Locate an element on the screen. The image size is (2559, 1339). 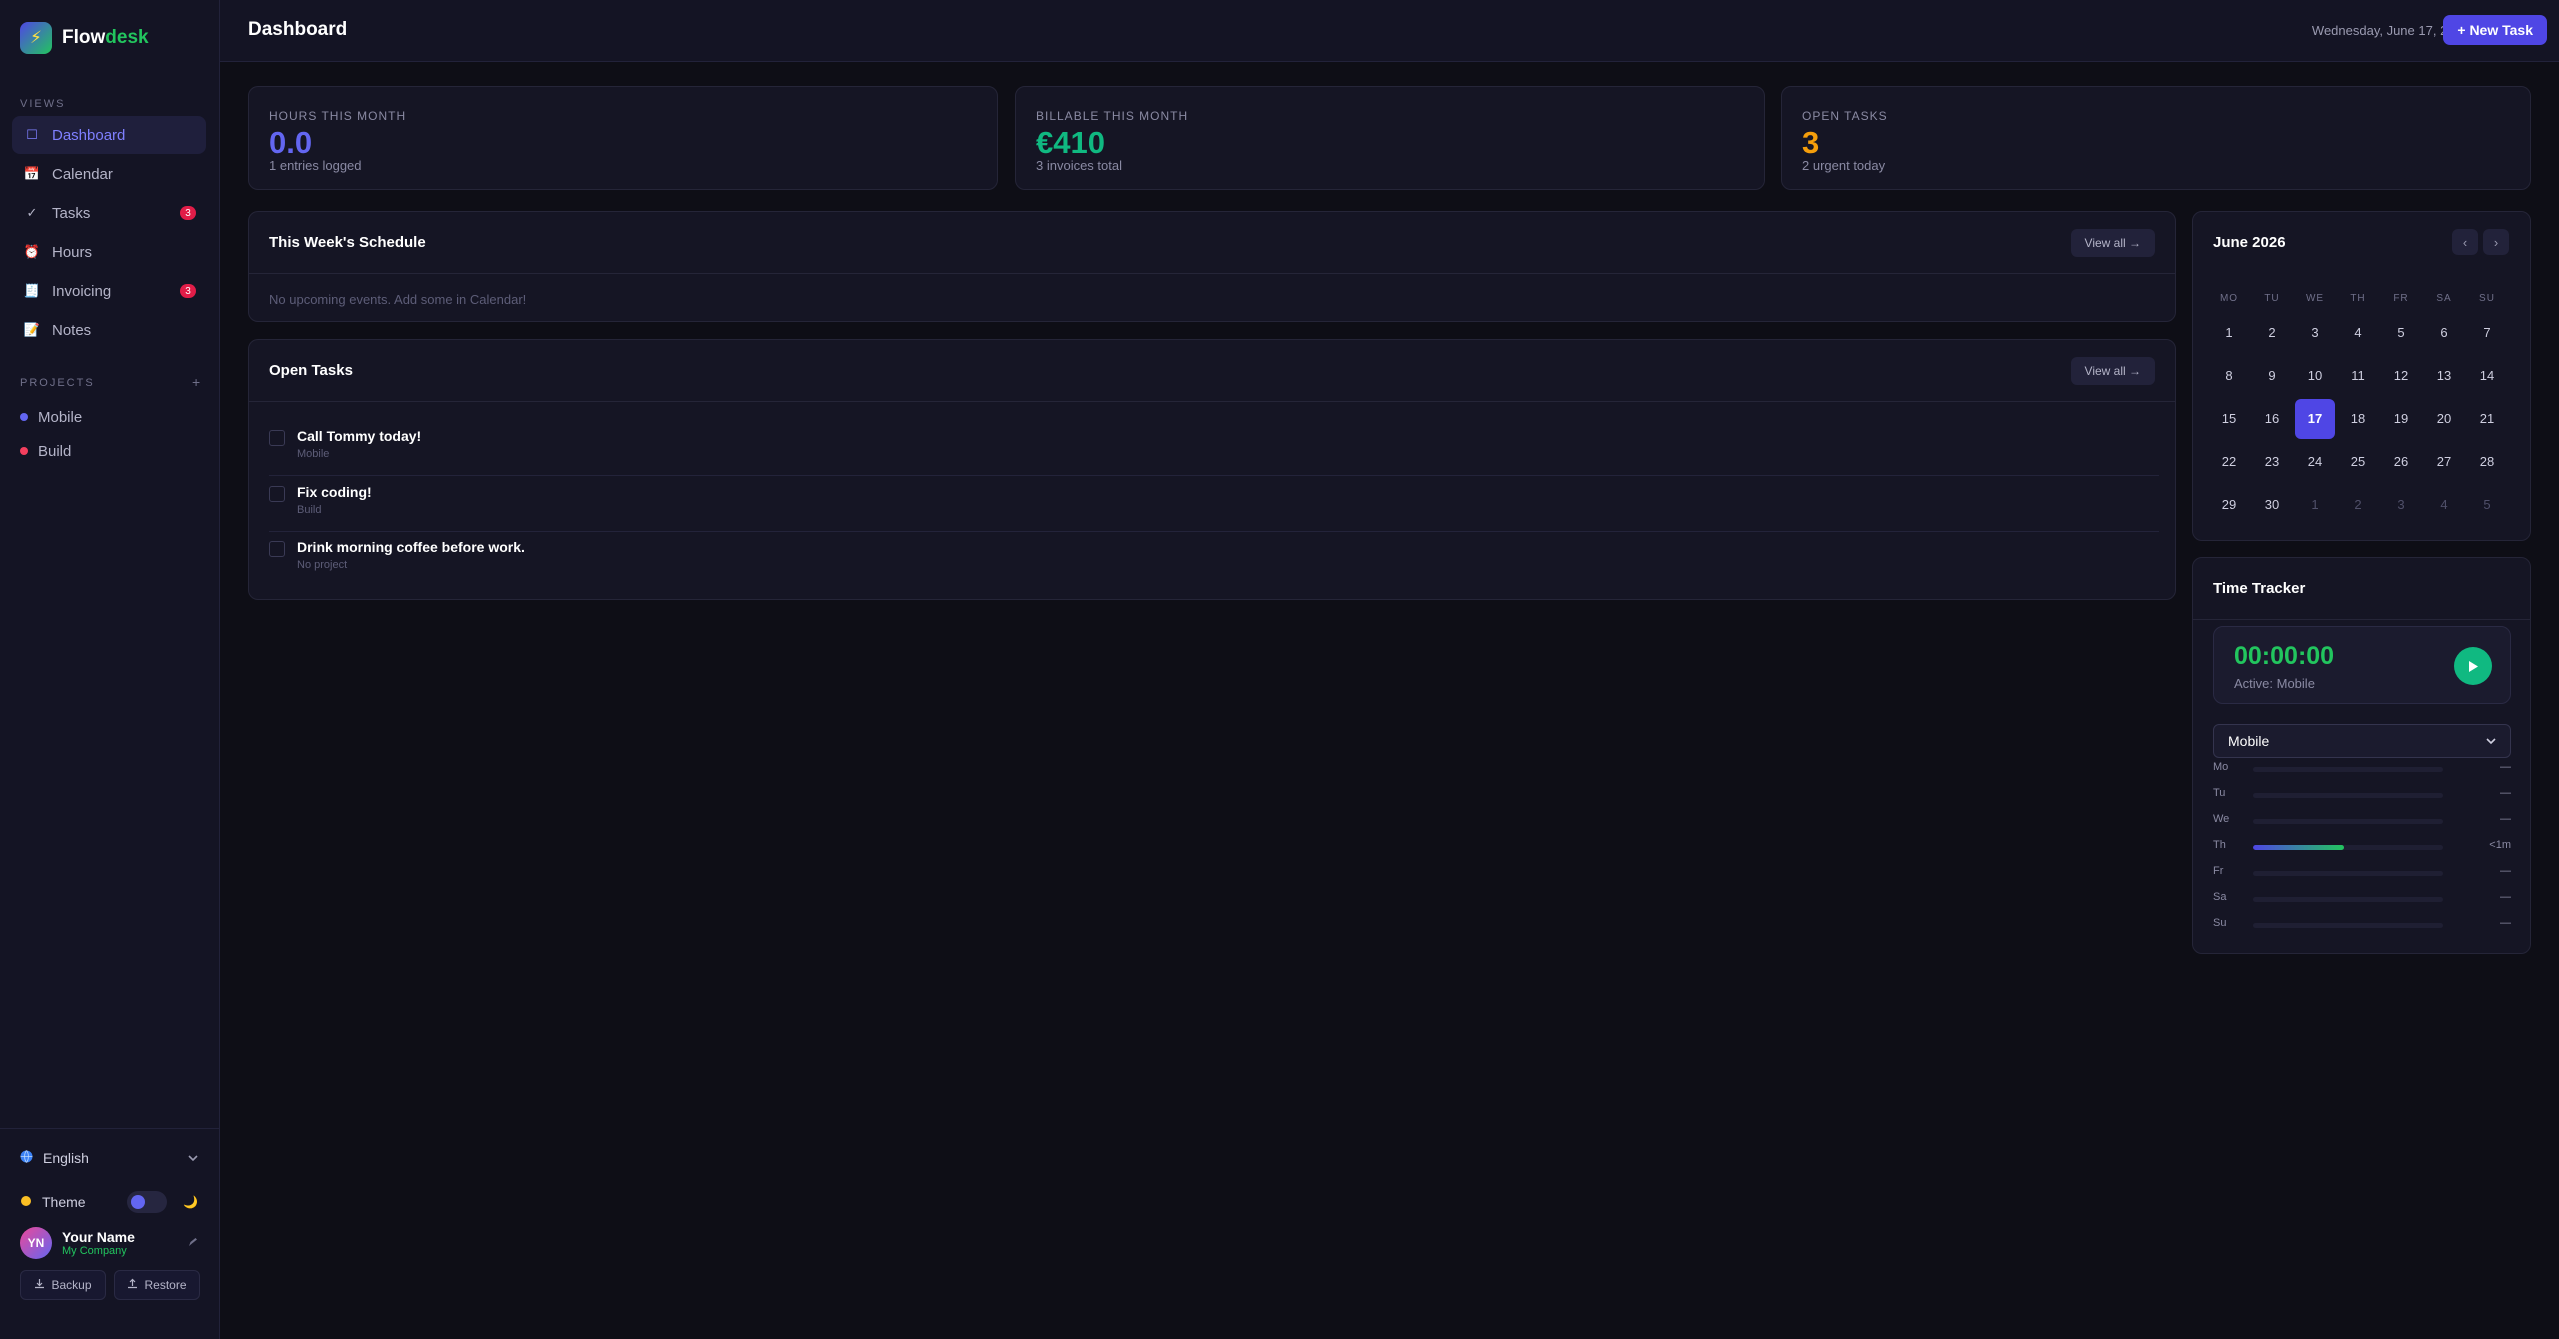
schedule-view-all-button: View all → is located at coordinates (2112, 243).